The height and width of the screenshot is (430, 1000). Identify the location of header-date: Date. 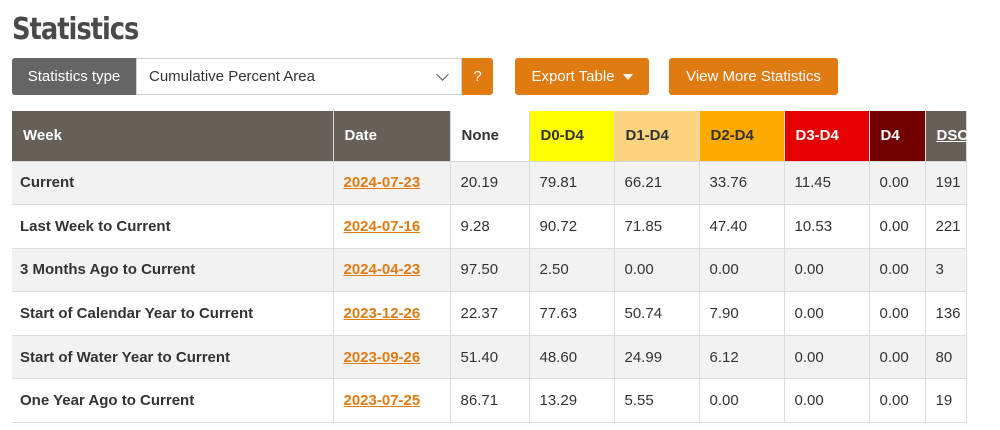
(392, 136).